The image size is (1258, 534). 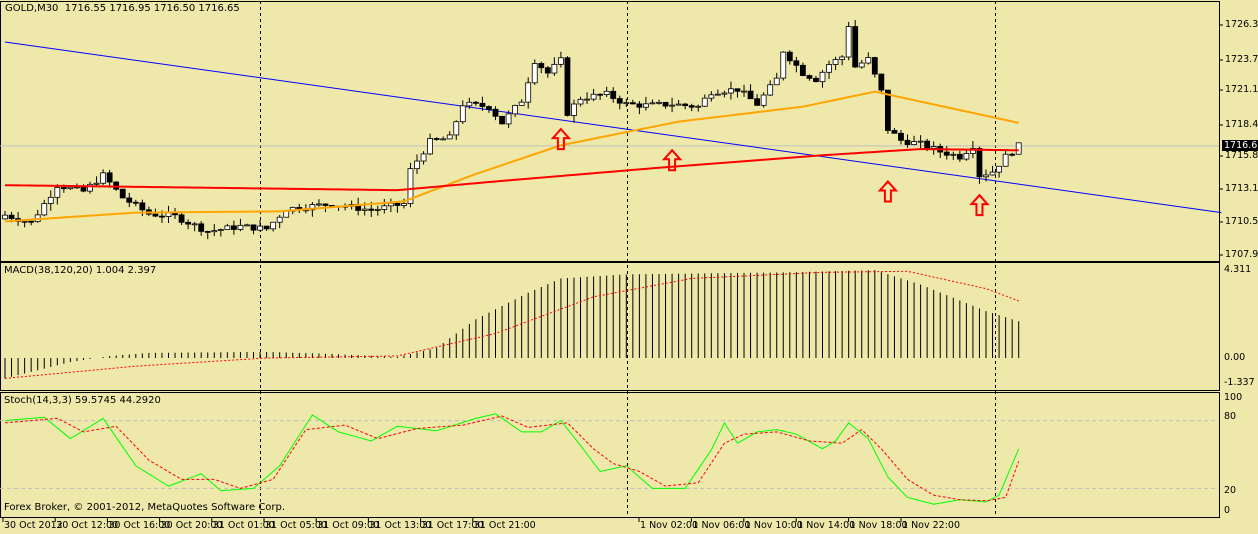 What do you see at coordinates (1241, 188) in the screenshot?
I see `price-tick-label: 1713.15` at bounding box center [1241, 188].